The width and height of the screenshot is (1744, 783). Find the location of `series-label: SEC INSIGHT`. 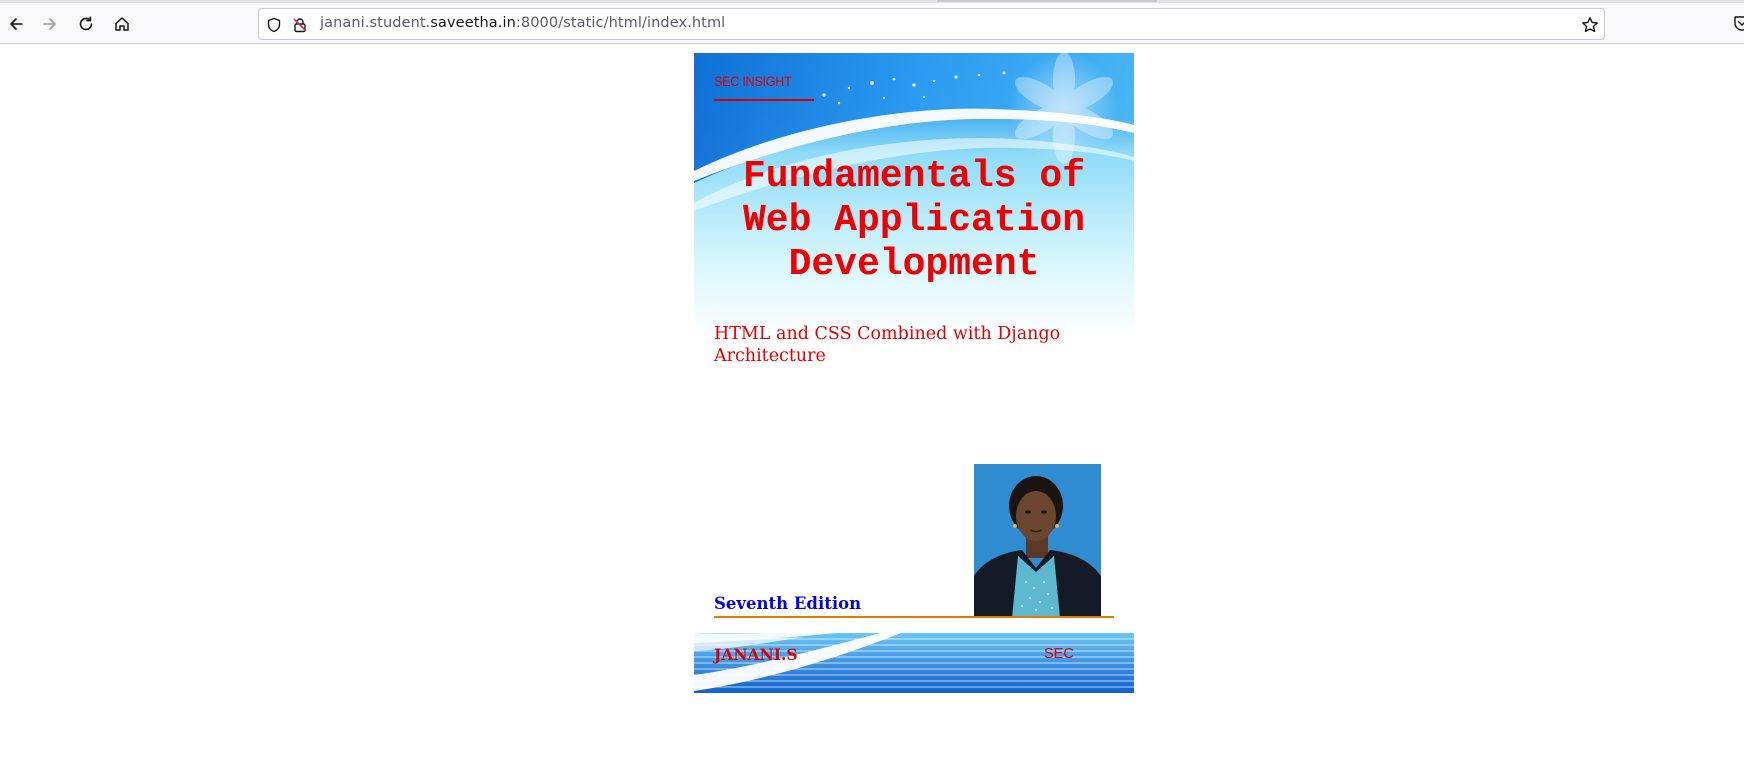

series-label: SEC INSIGHT is located at coordinates (753, 81).